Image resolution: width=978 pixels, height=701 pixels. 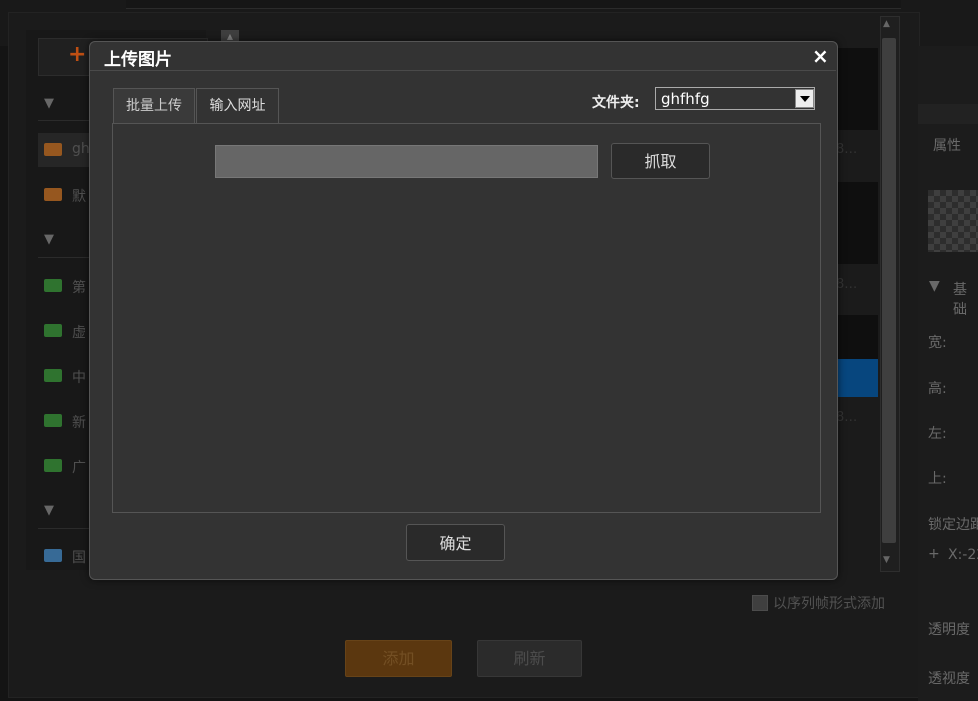 What do you see at coordinates (406, 161) in the screenshot?
I see `url-input` at bounding box center [406, 161].